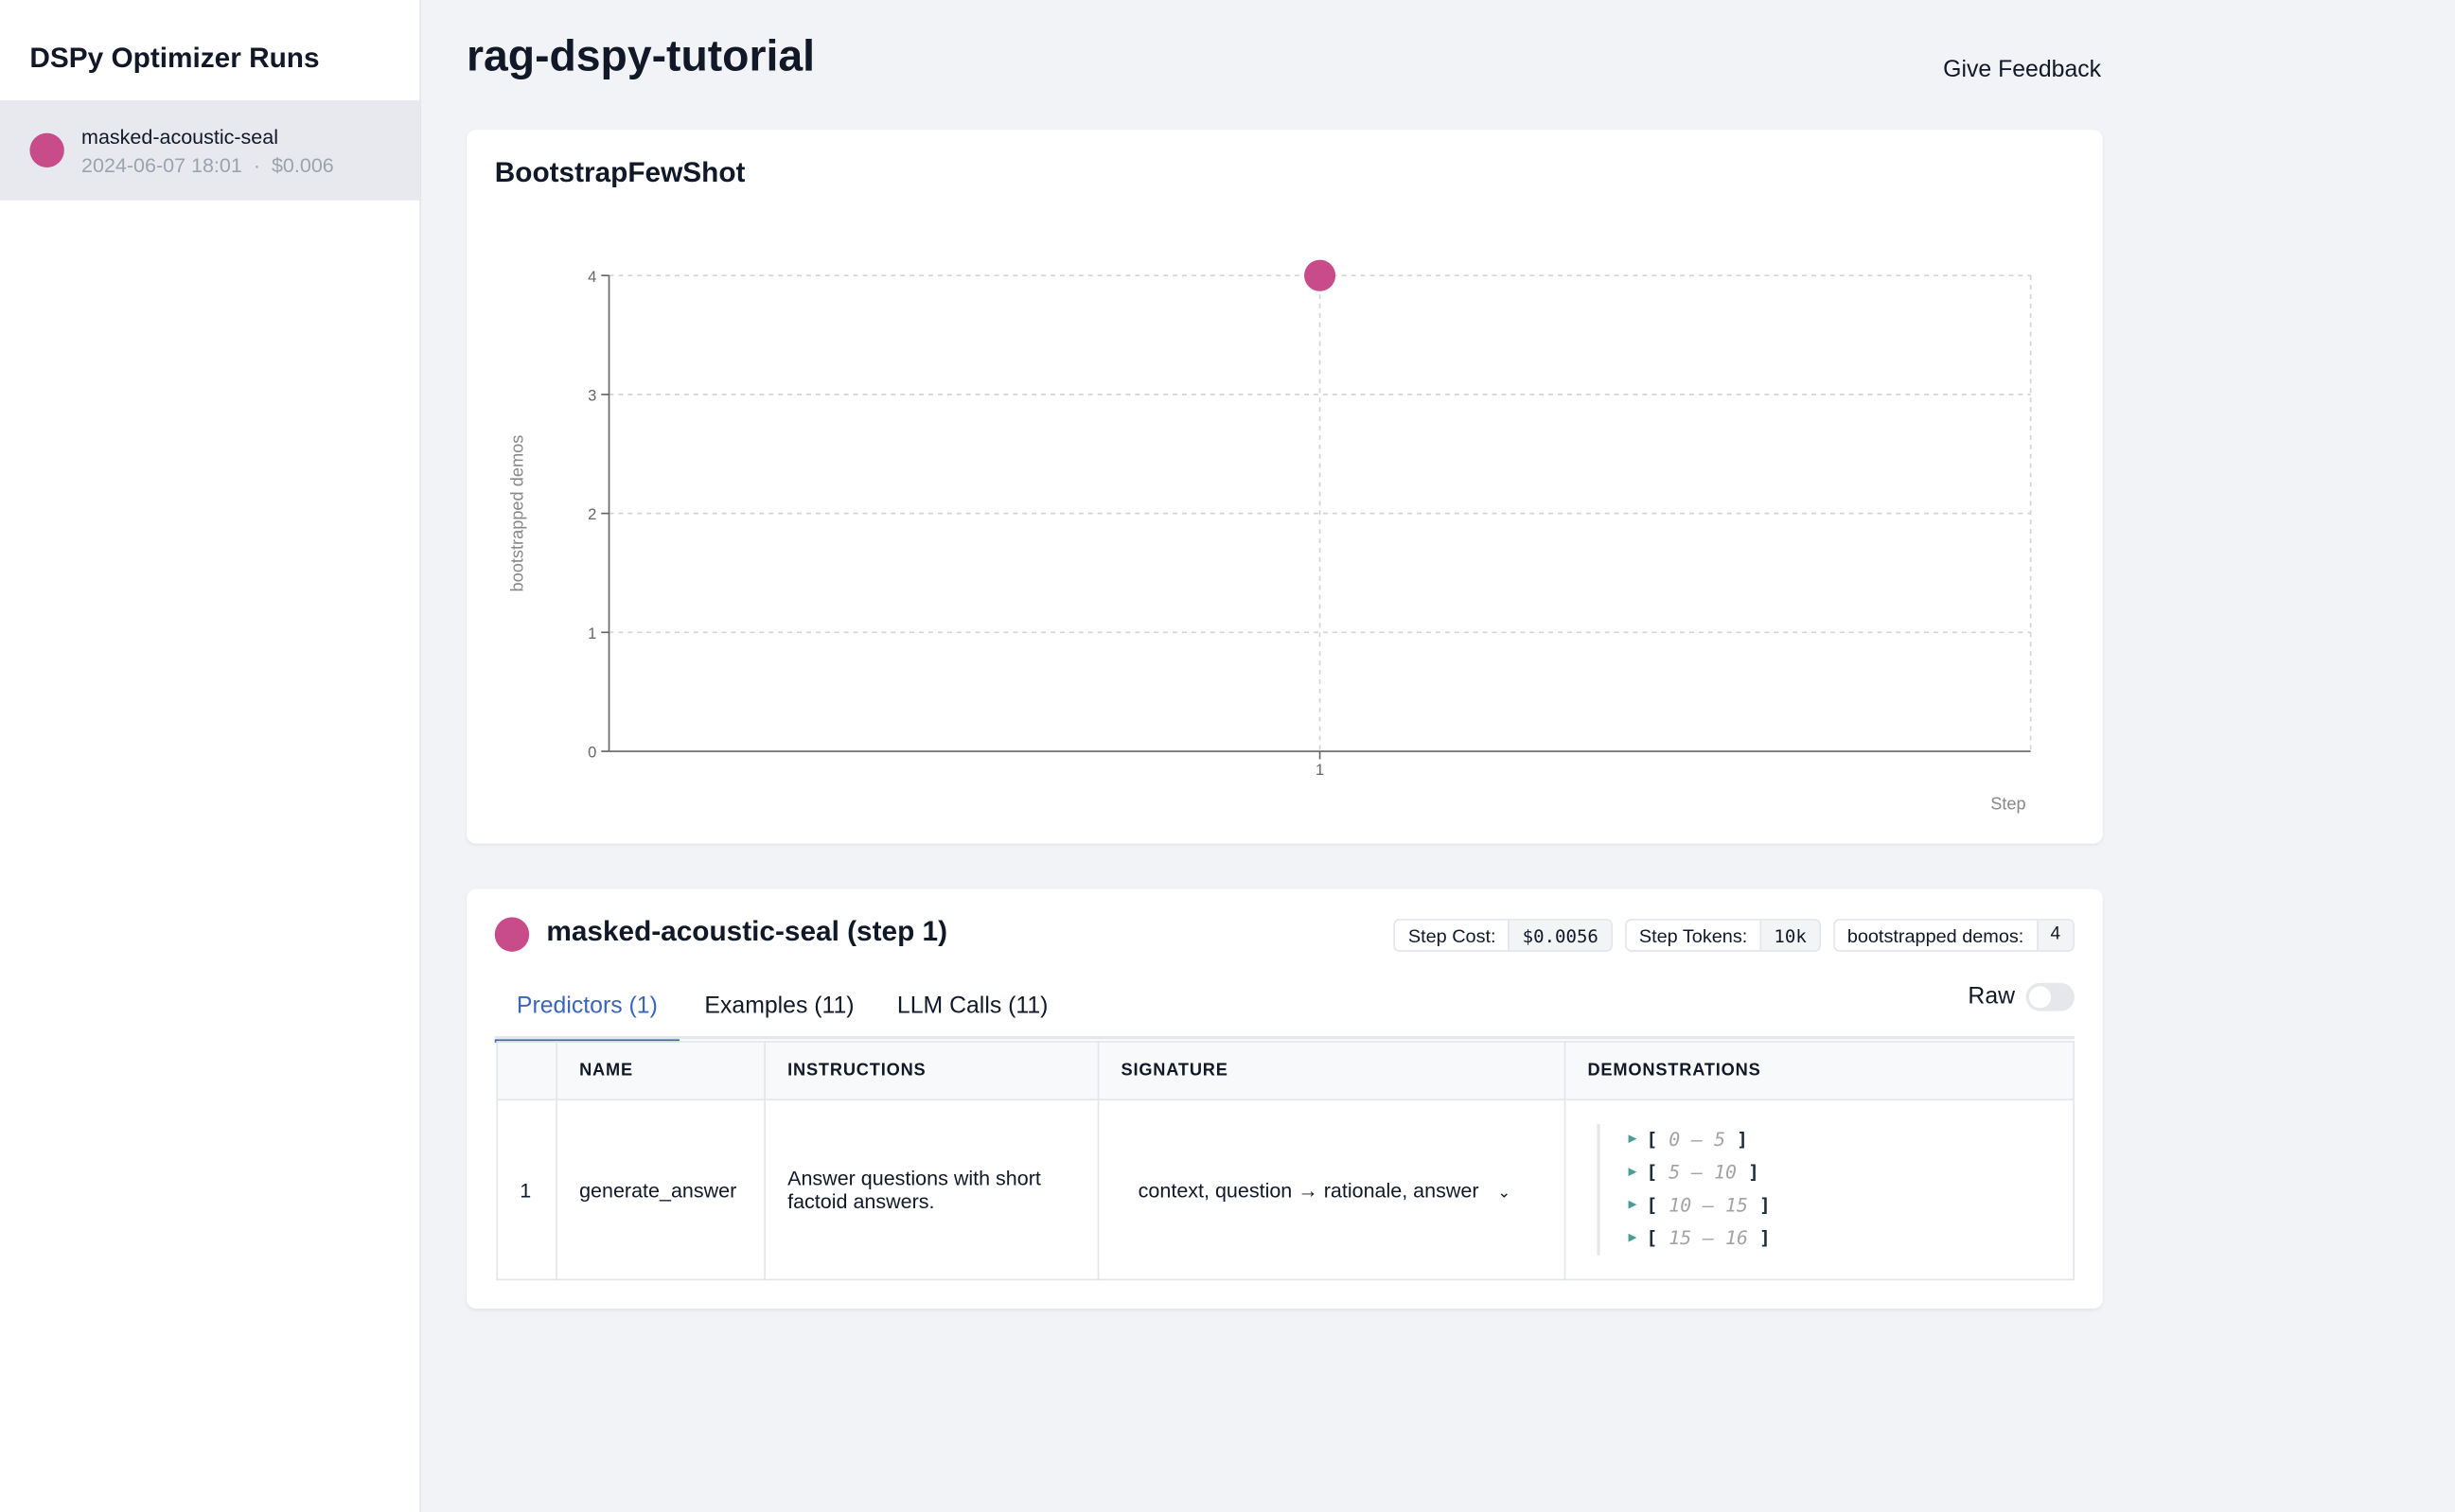 Image resolution: width=2455 pixels, height=1512 pixels. I want to click on run-date: 2024-06-07 18:01, so click(161, 165).